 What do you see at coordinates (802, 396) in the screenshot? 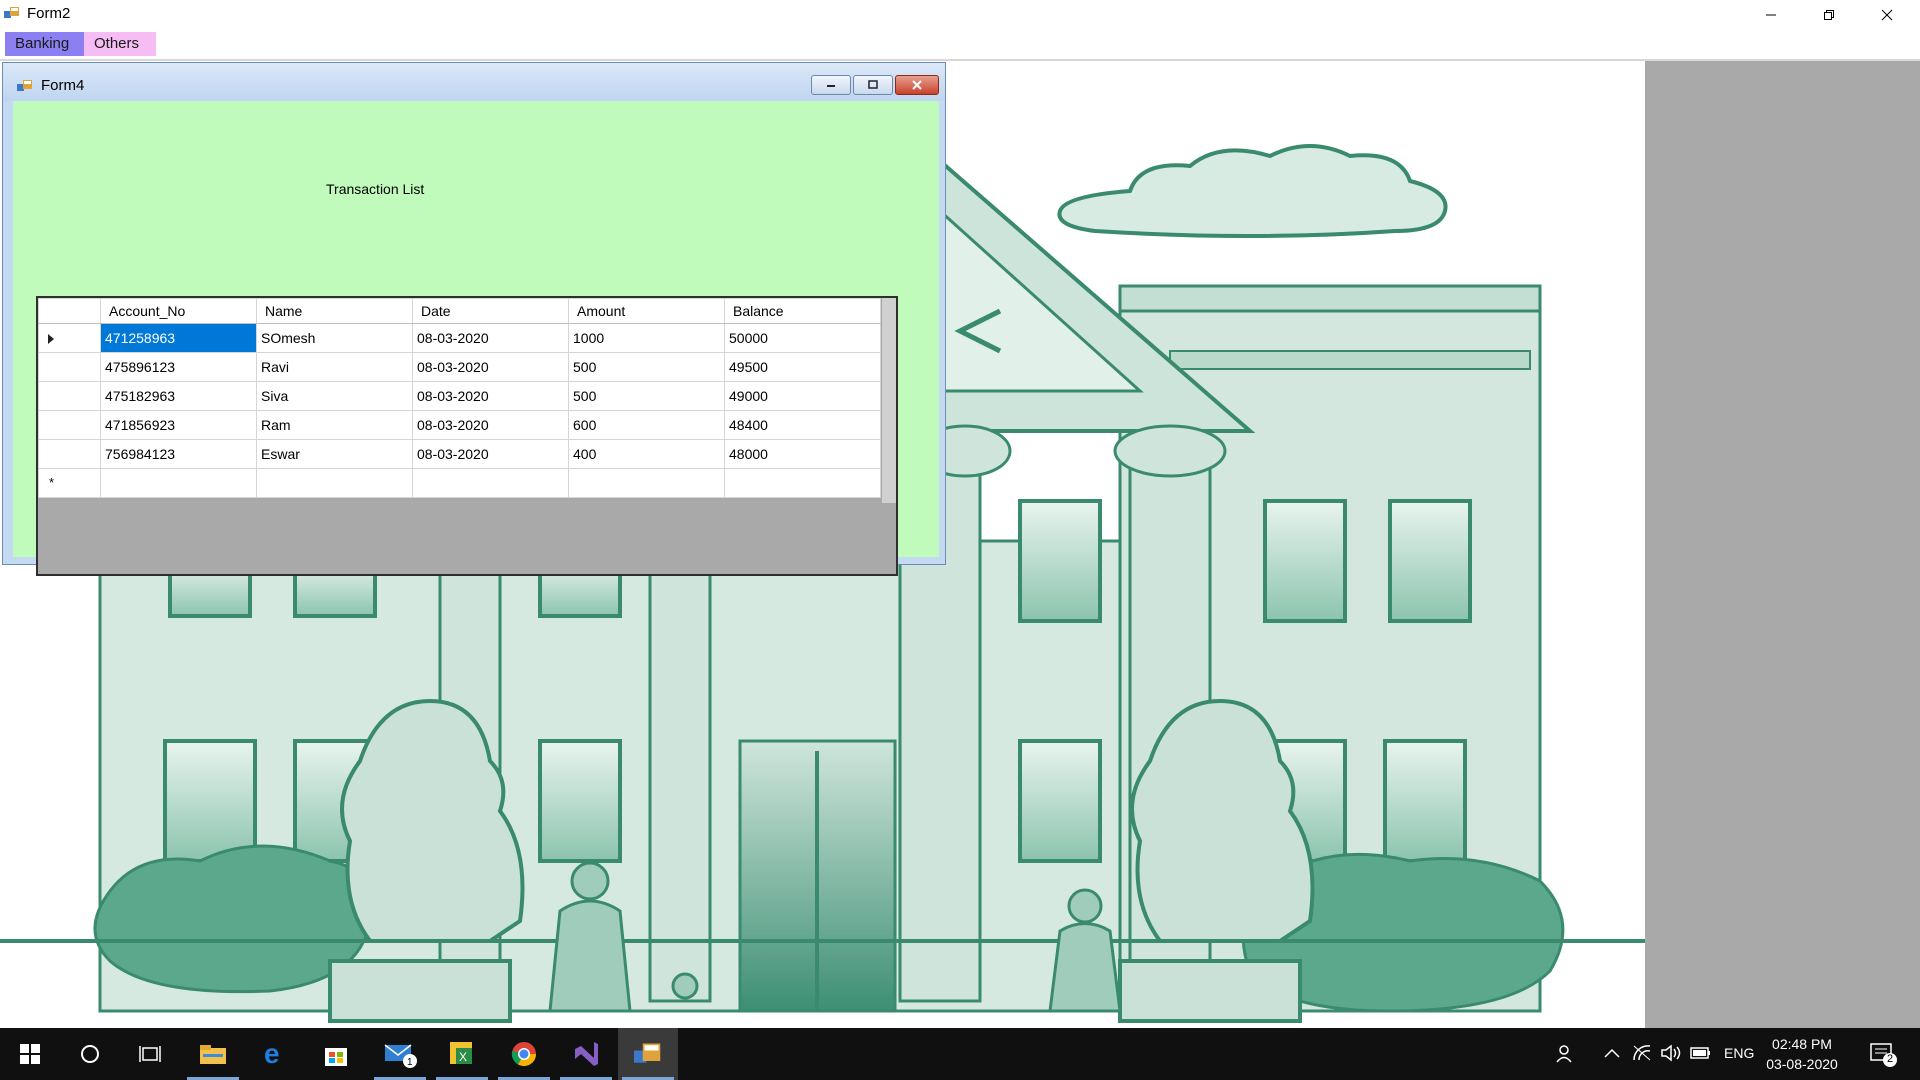
I see `cell-balance: 49000` at bounding box center [802, 396].